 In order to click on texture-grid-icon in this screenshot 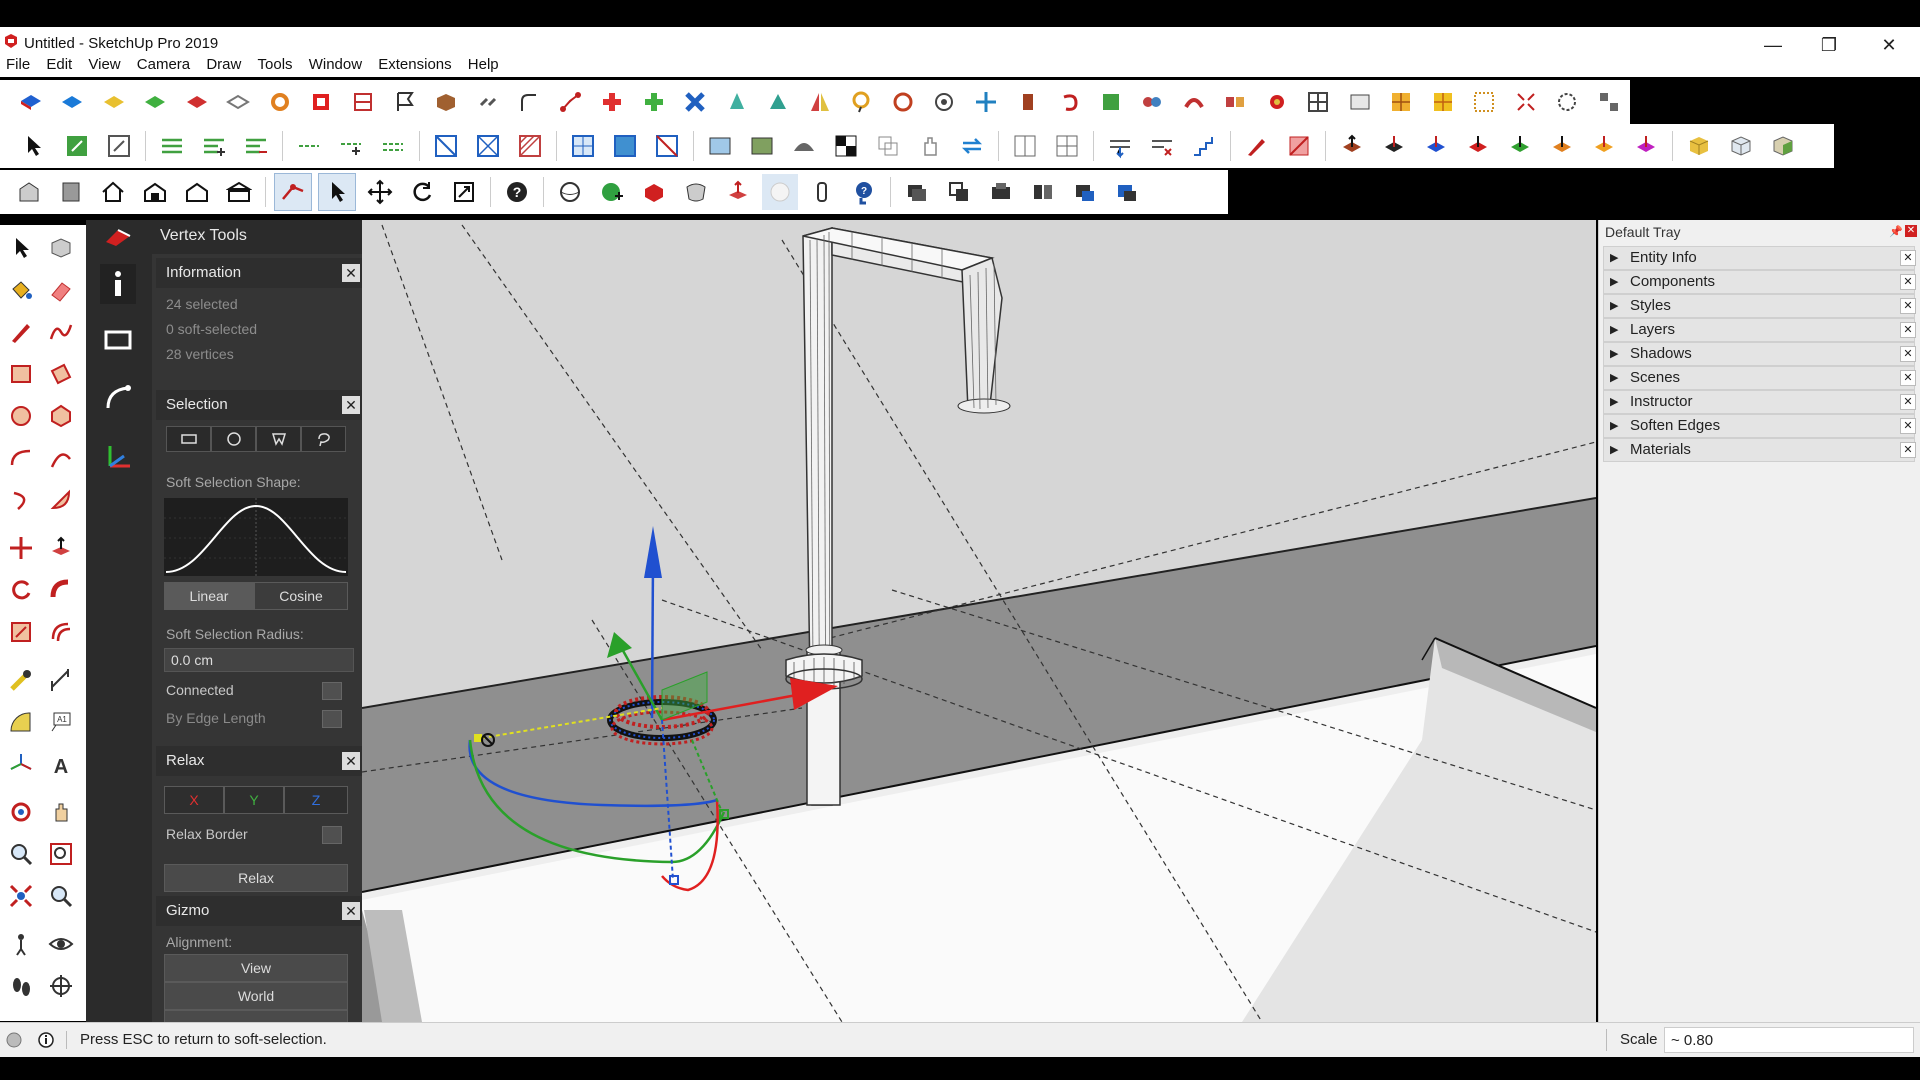, I will do `click(720, 146)`.